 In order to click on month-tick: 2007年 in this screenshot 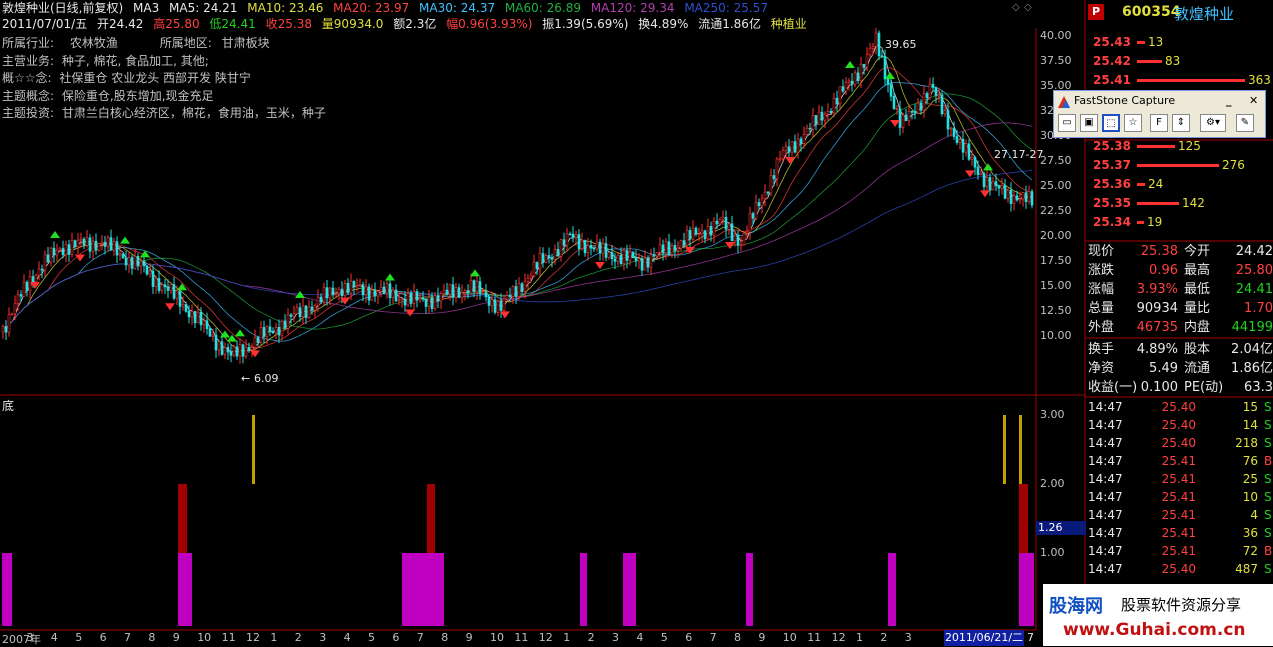, I will do `click(21, 639)`.